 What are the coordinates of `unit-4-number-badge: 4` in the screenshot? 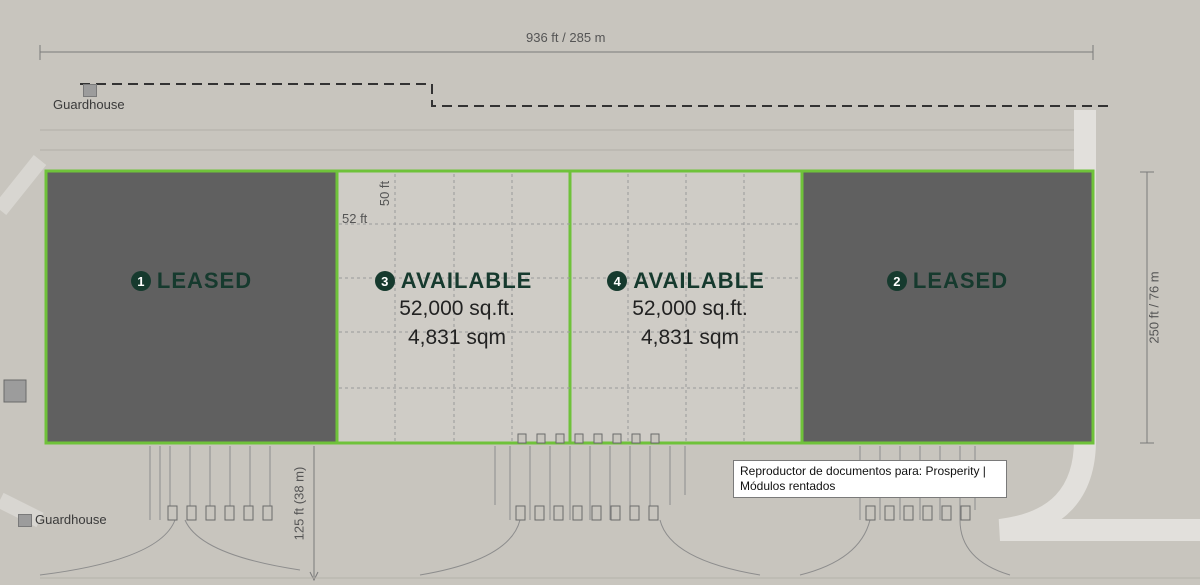 It's located at (617, 281).